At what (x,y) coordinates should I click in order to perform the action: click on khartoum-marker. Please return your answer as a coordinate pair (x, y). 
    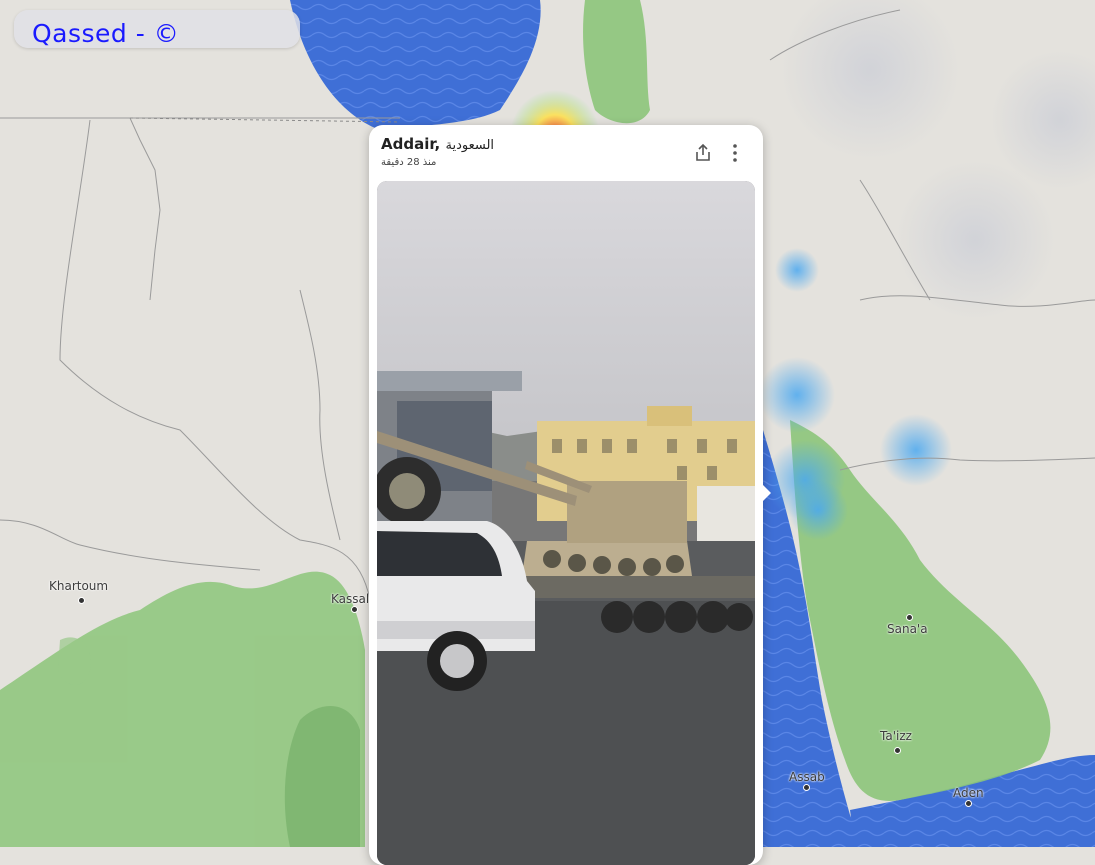
    Looking at the image, I should click on (81, 600).